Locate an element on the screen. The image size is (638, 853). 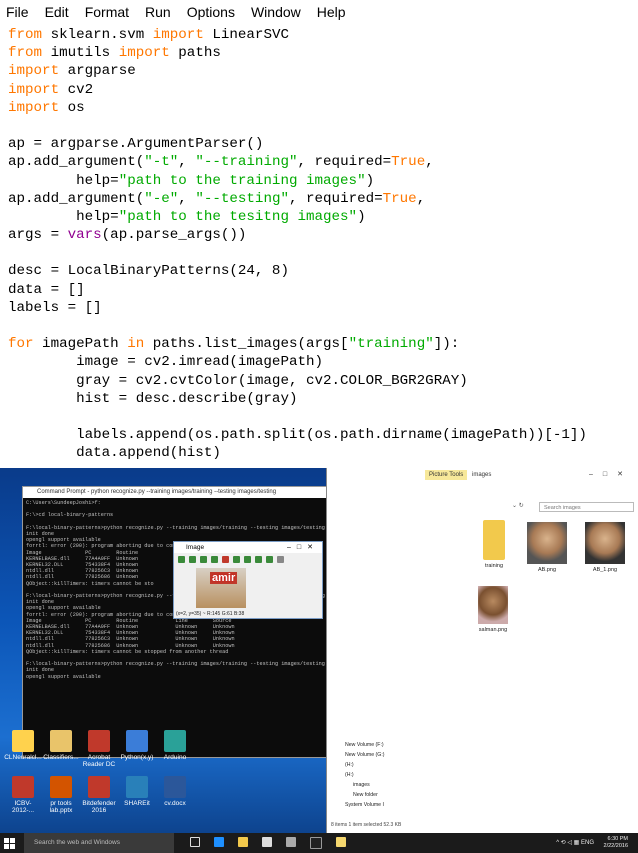
desktop-icon: SHAREit is located at coordinates (137, 791).